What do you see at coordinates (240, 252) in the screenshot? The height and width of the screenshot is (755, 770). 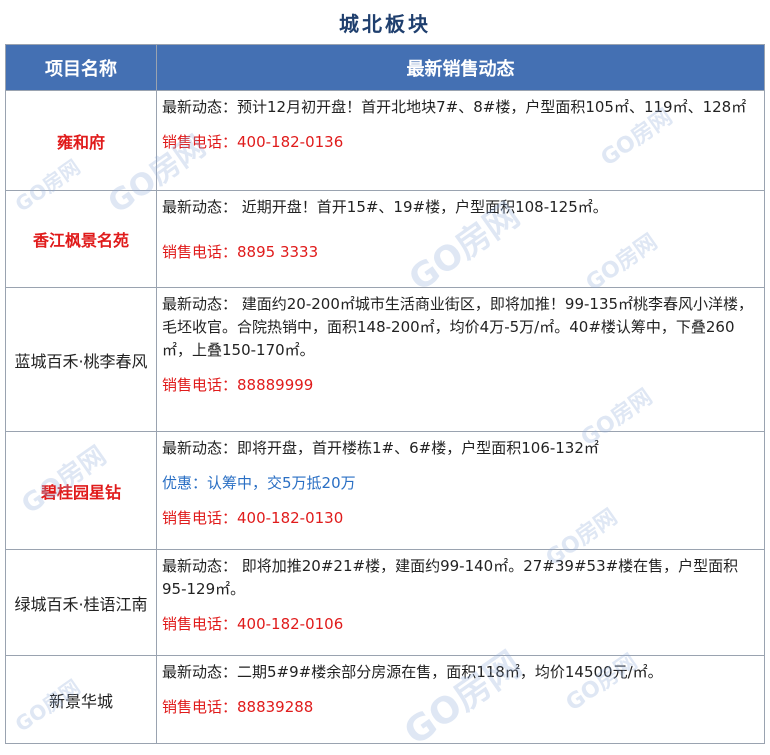 I see `sales-phone: 销售电话：8895 3333` at bounding box center [240, 252].